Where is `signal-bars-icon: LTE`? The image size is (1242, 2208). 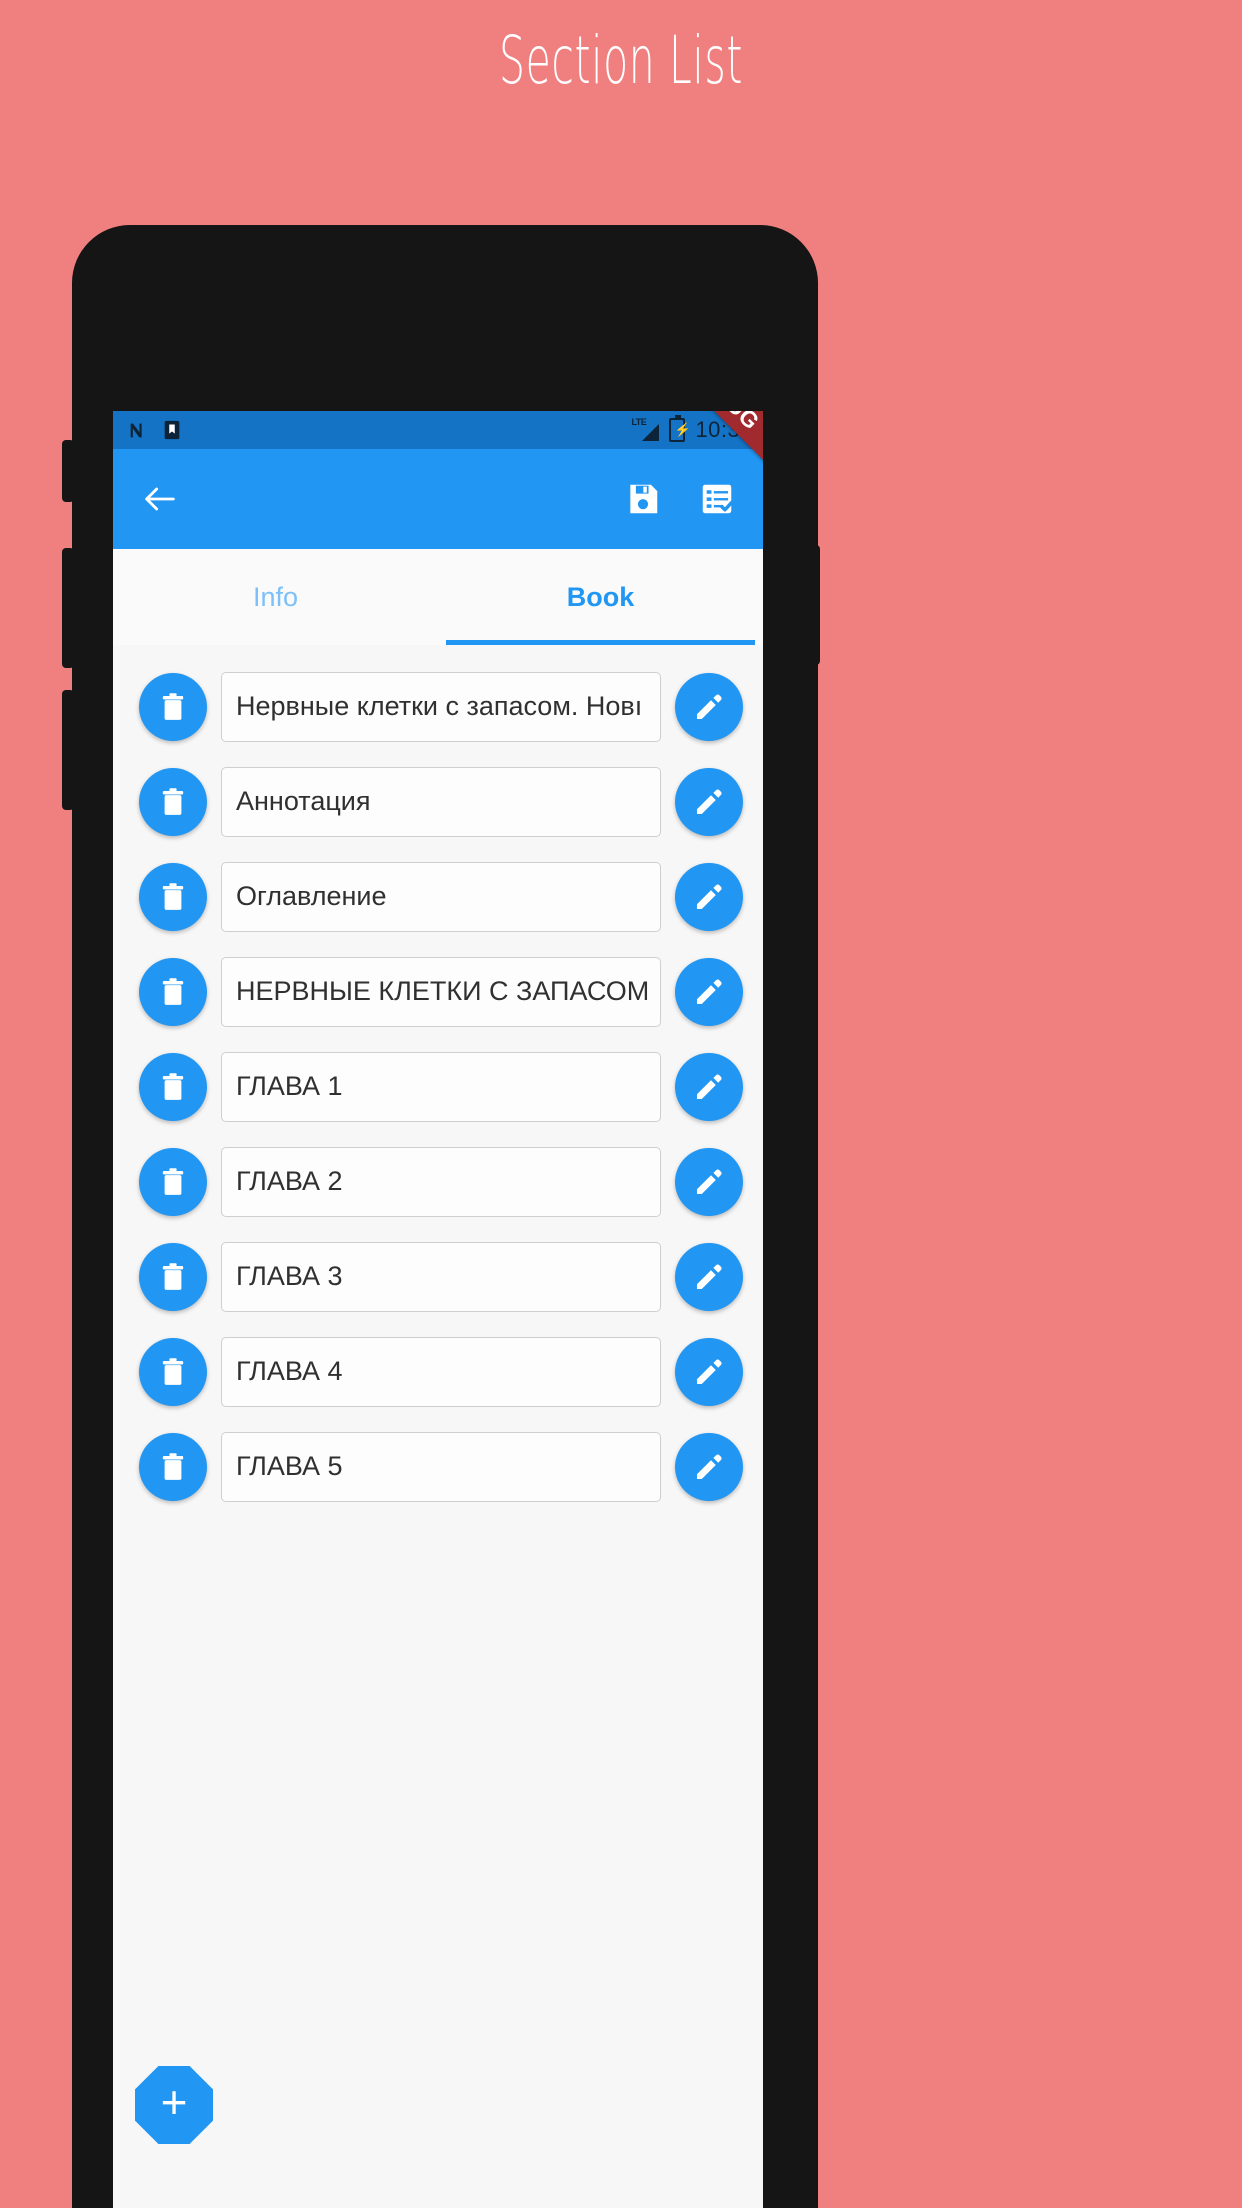 signal-bars-icon: LTE is located at coordinates (645, 429).